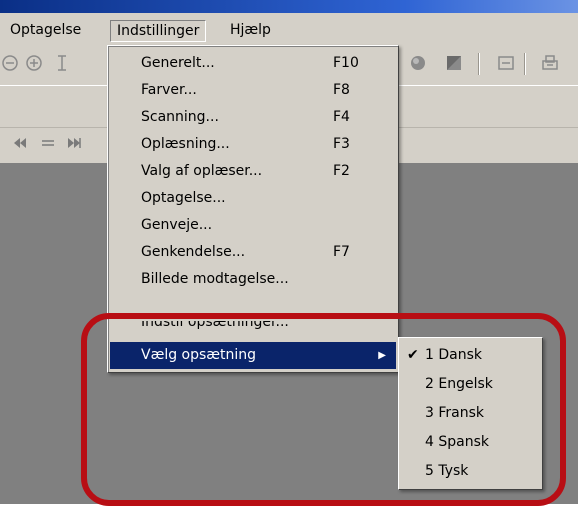  What do you see at coordinates (10, 63) in the screenshot?
I see `zoom-out-icon` at bounding box center [10, 63].